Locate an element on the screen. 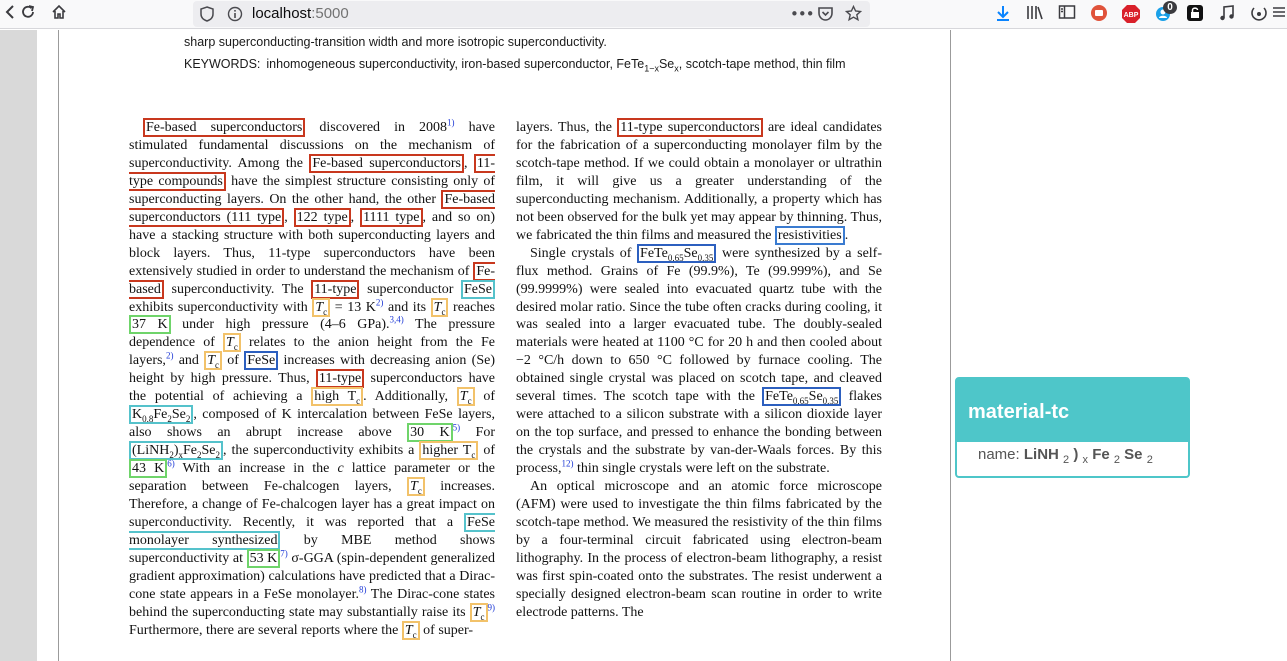 This screenshot has width=1287, height=661. text-span: , is located at coordinates (465, 163).